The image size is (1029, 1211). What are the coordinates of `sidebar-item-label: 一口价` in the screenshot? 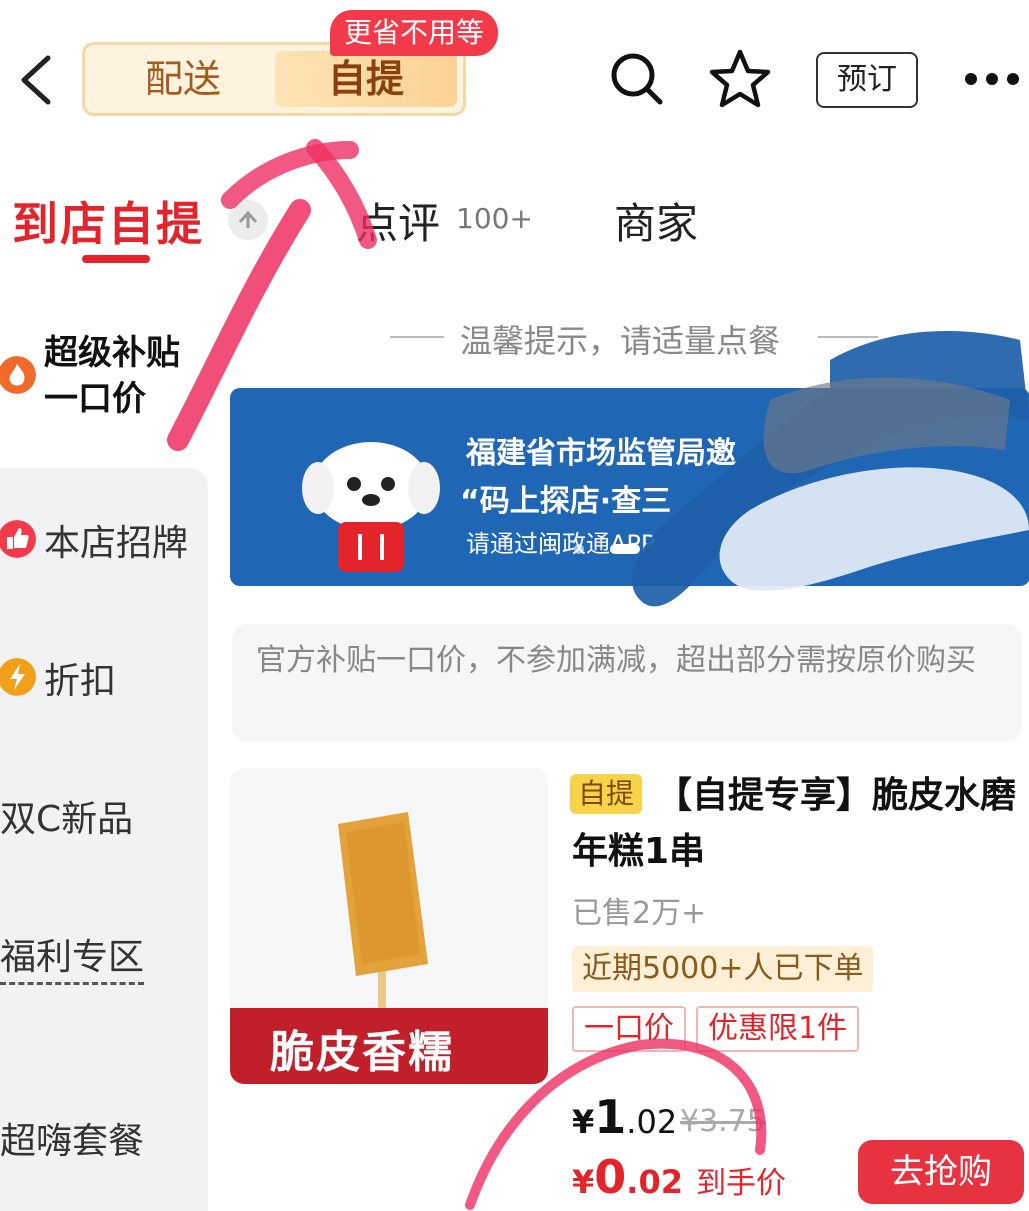 It's located at (95, 399).